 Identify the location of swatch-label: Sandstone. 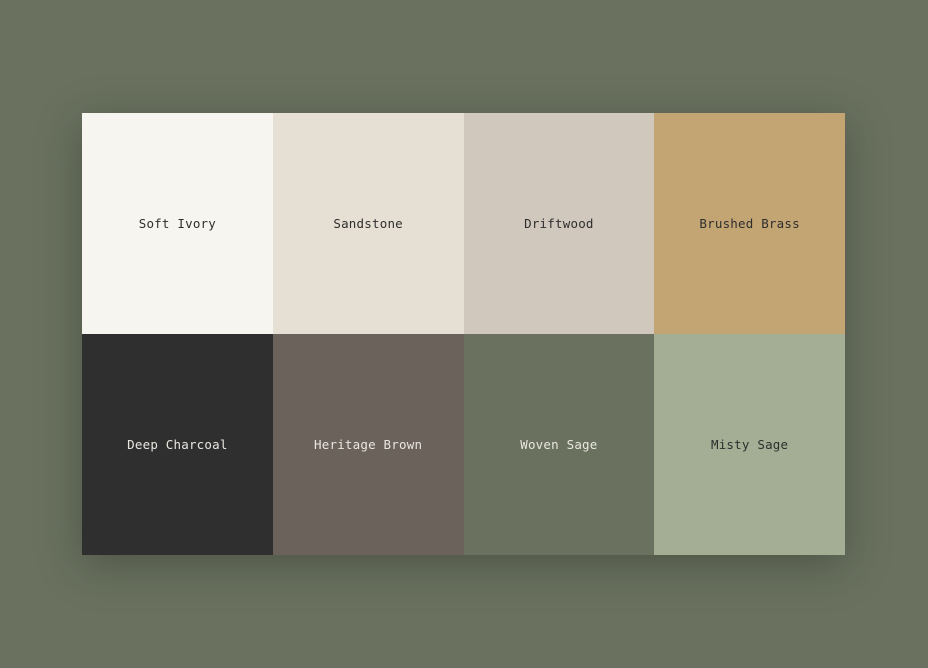
(368, 223).